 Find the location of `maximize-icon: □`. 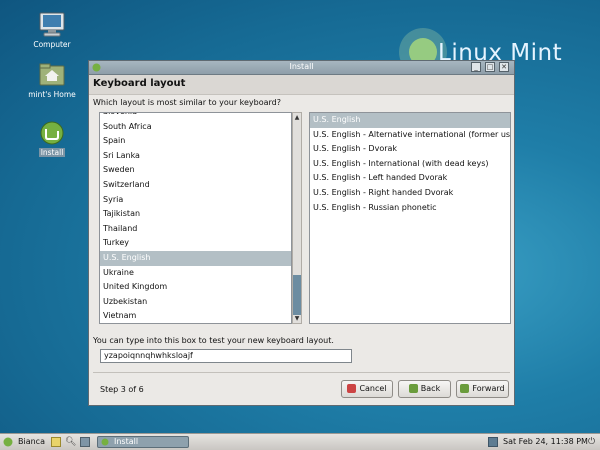

maximize-icon: □ is located at coordinates (490, 67).